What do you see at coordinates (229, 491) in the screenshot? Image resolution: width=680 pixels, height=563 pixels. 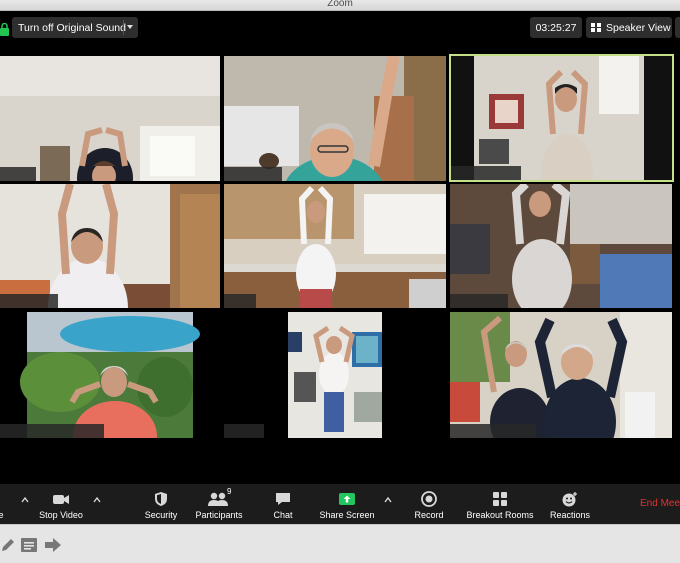 I see `participants-count: 9` at bounding box center [229, 491].